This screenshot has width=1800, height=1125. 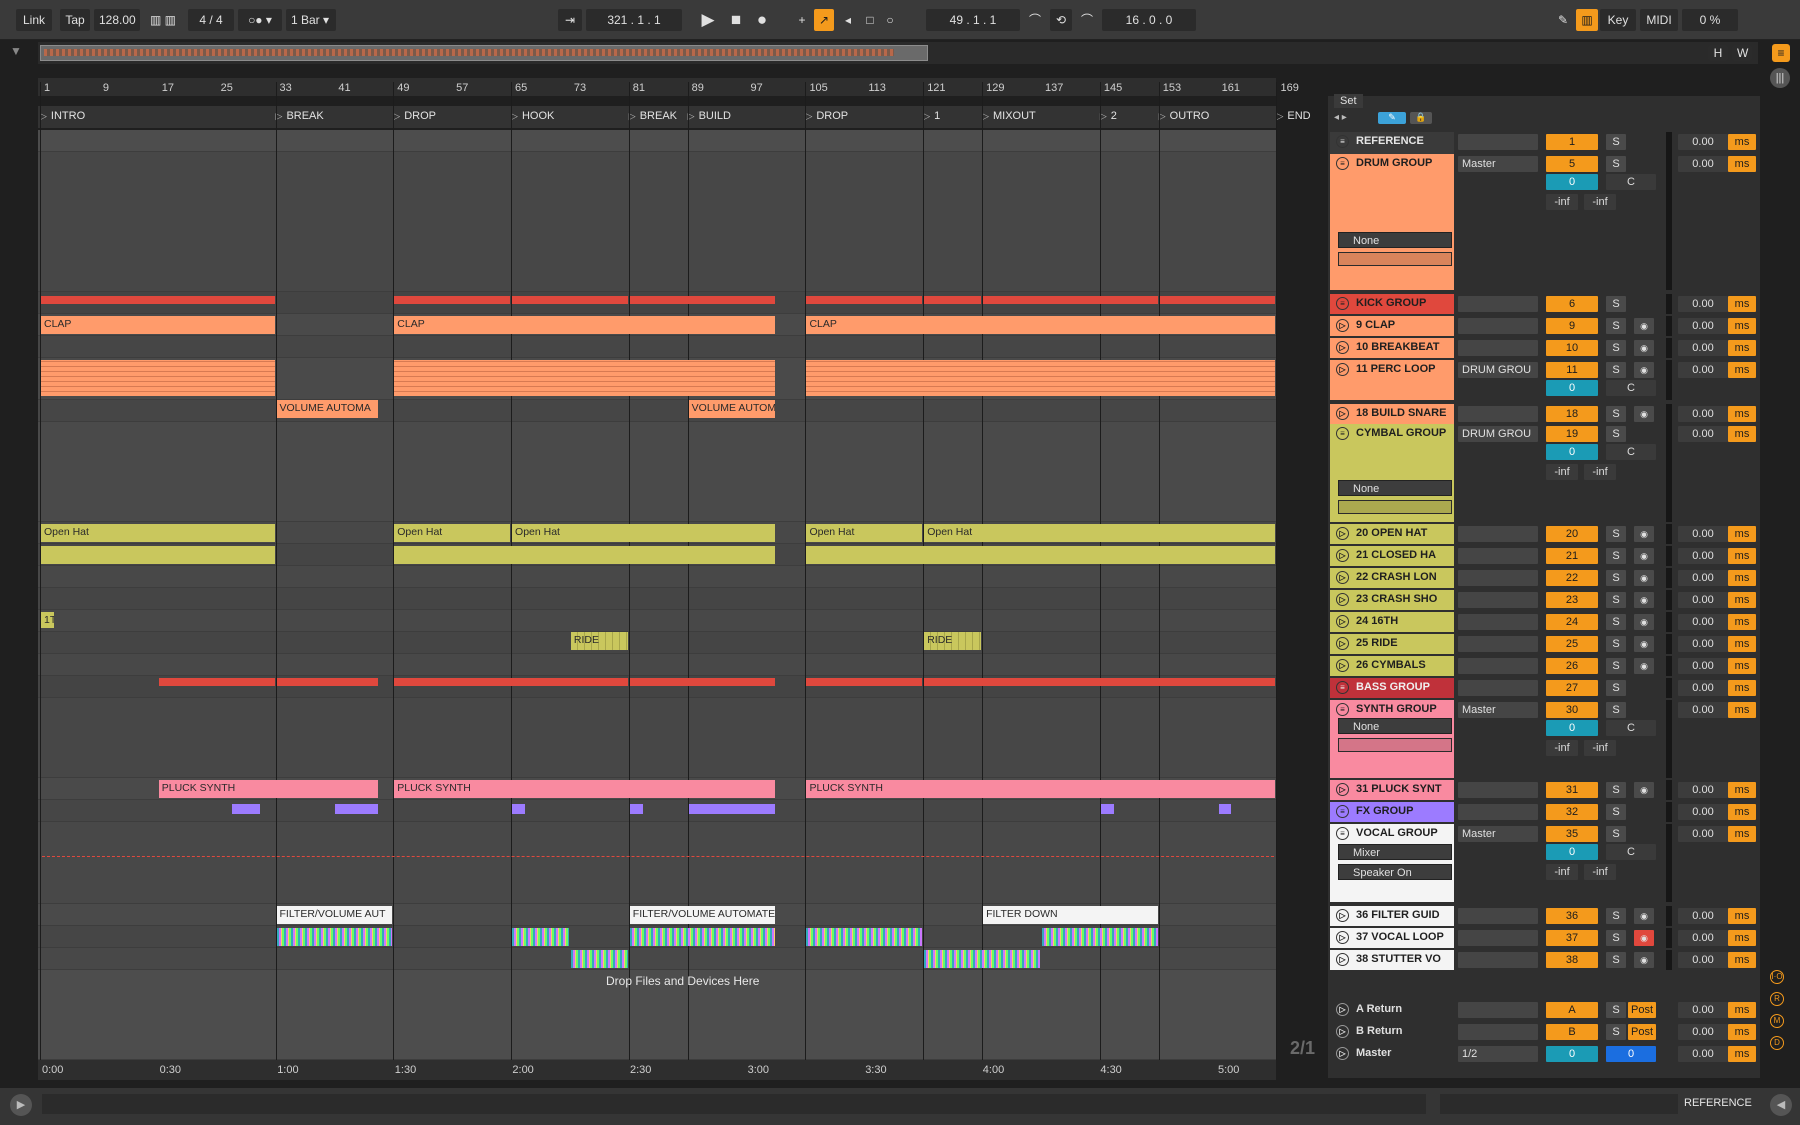 I want to click on loop-start-field: 49 . 1 . 1, so click(x=973, y=20).